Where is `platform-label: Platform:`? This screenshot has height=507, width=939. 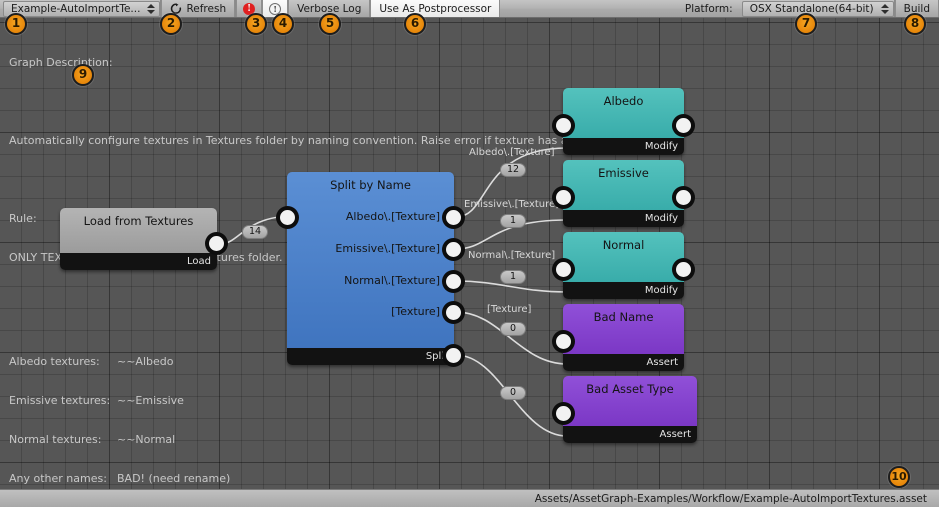
platform-label: Platform: is located at coordinates (709, 8).